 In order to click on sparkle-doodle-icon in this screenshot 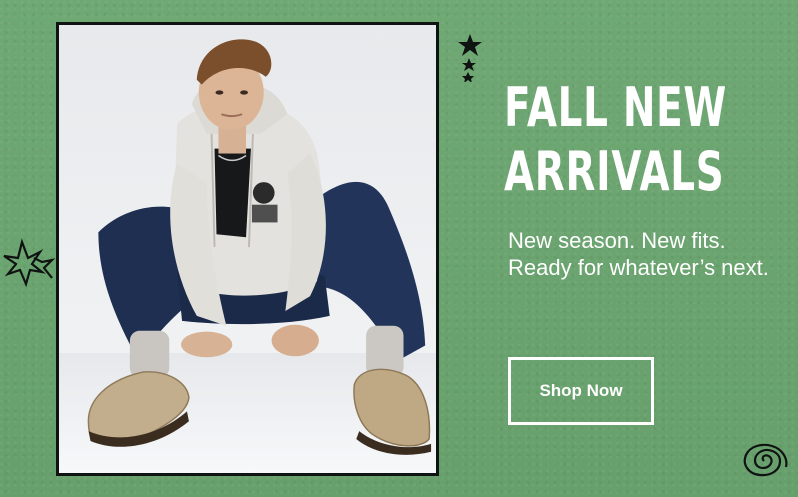, I will do `click(29, 263)`.